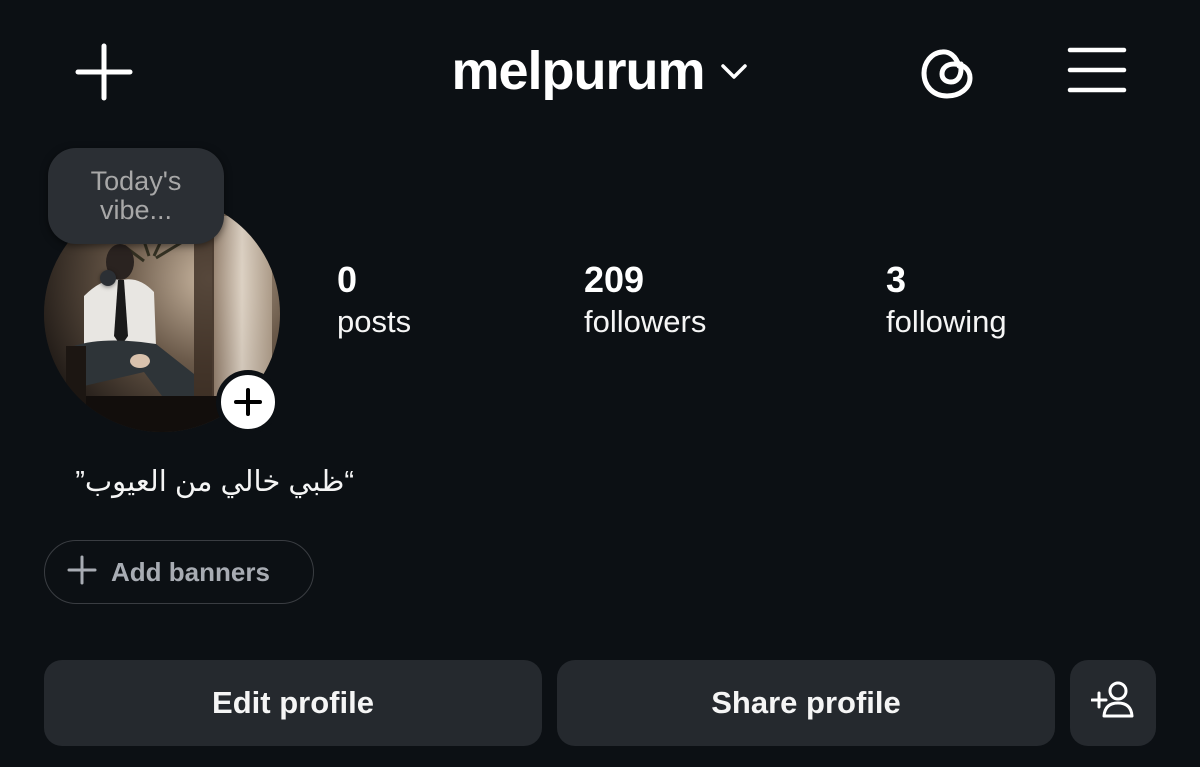 The height and width of the screenshot is (767, 1200). What do you see at coordinates (1097, 70) in the screenshot?
I see `hamburger-menu-icon` at bounding box center [1097, 70].